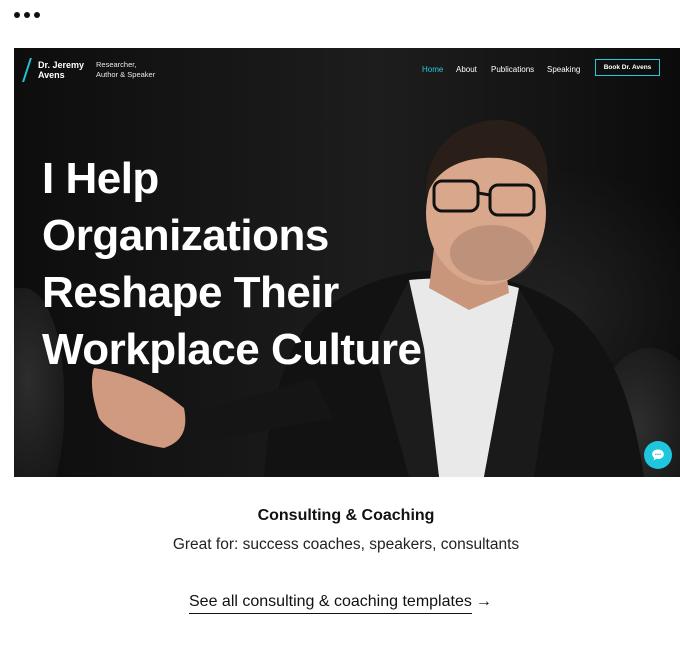 The width and height of the screenshot is (692, 659). I want to click on headline-line: Reshape Their, so click(190, 292).